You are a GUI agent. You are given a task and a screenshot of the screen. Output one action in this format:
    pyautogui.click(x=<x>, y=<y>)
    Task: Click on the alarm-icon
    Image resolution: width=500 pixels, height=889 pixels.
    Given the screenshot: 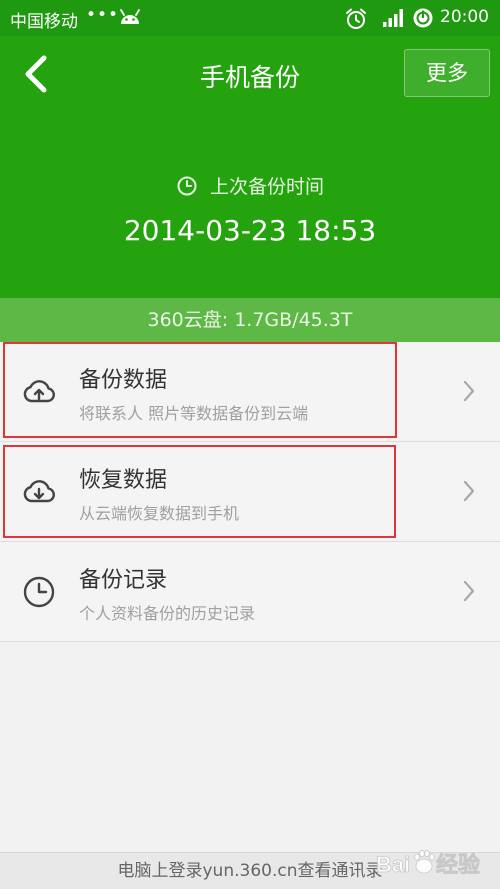 What is the action you would take?
    pyautogui.click(x=356, y=18)
    